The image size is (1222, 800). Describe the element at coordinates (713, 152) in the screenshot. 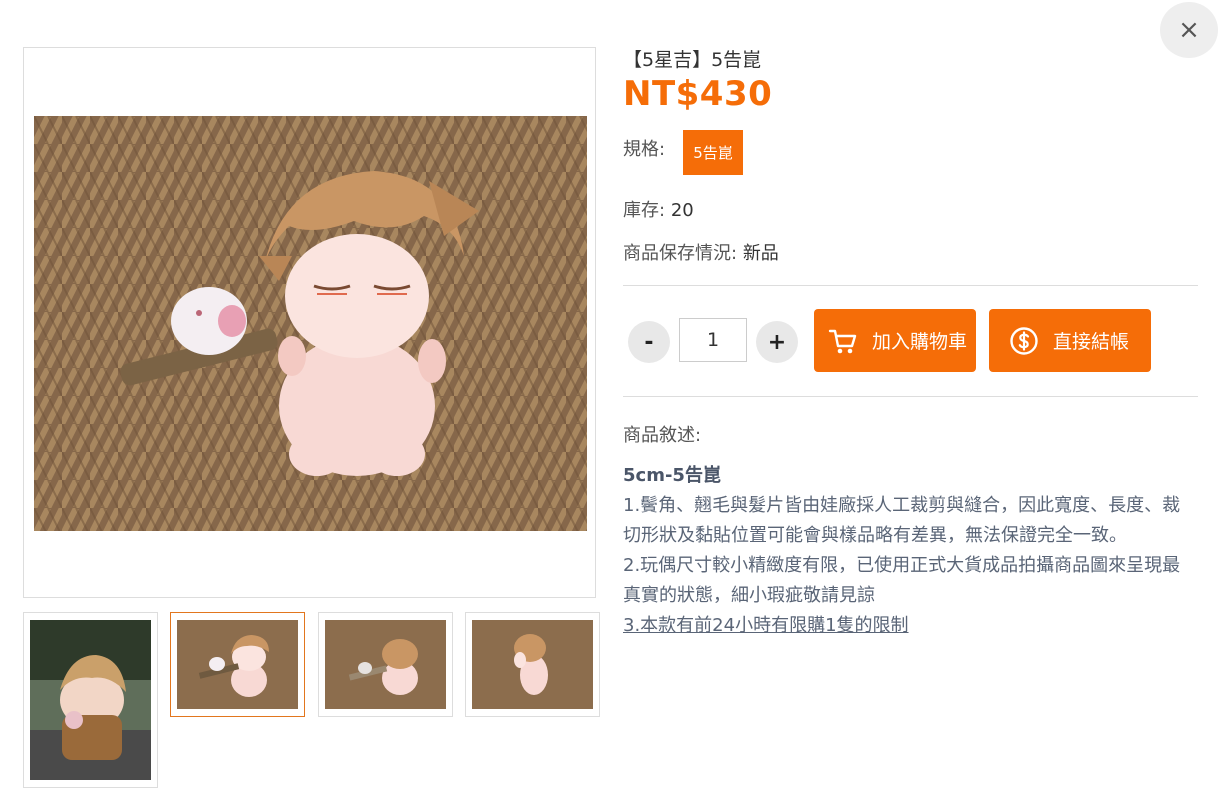

I see `spec-option-5gaokun: 5告崑` at that location.